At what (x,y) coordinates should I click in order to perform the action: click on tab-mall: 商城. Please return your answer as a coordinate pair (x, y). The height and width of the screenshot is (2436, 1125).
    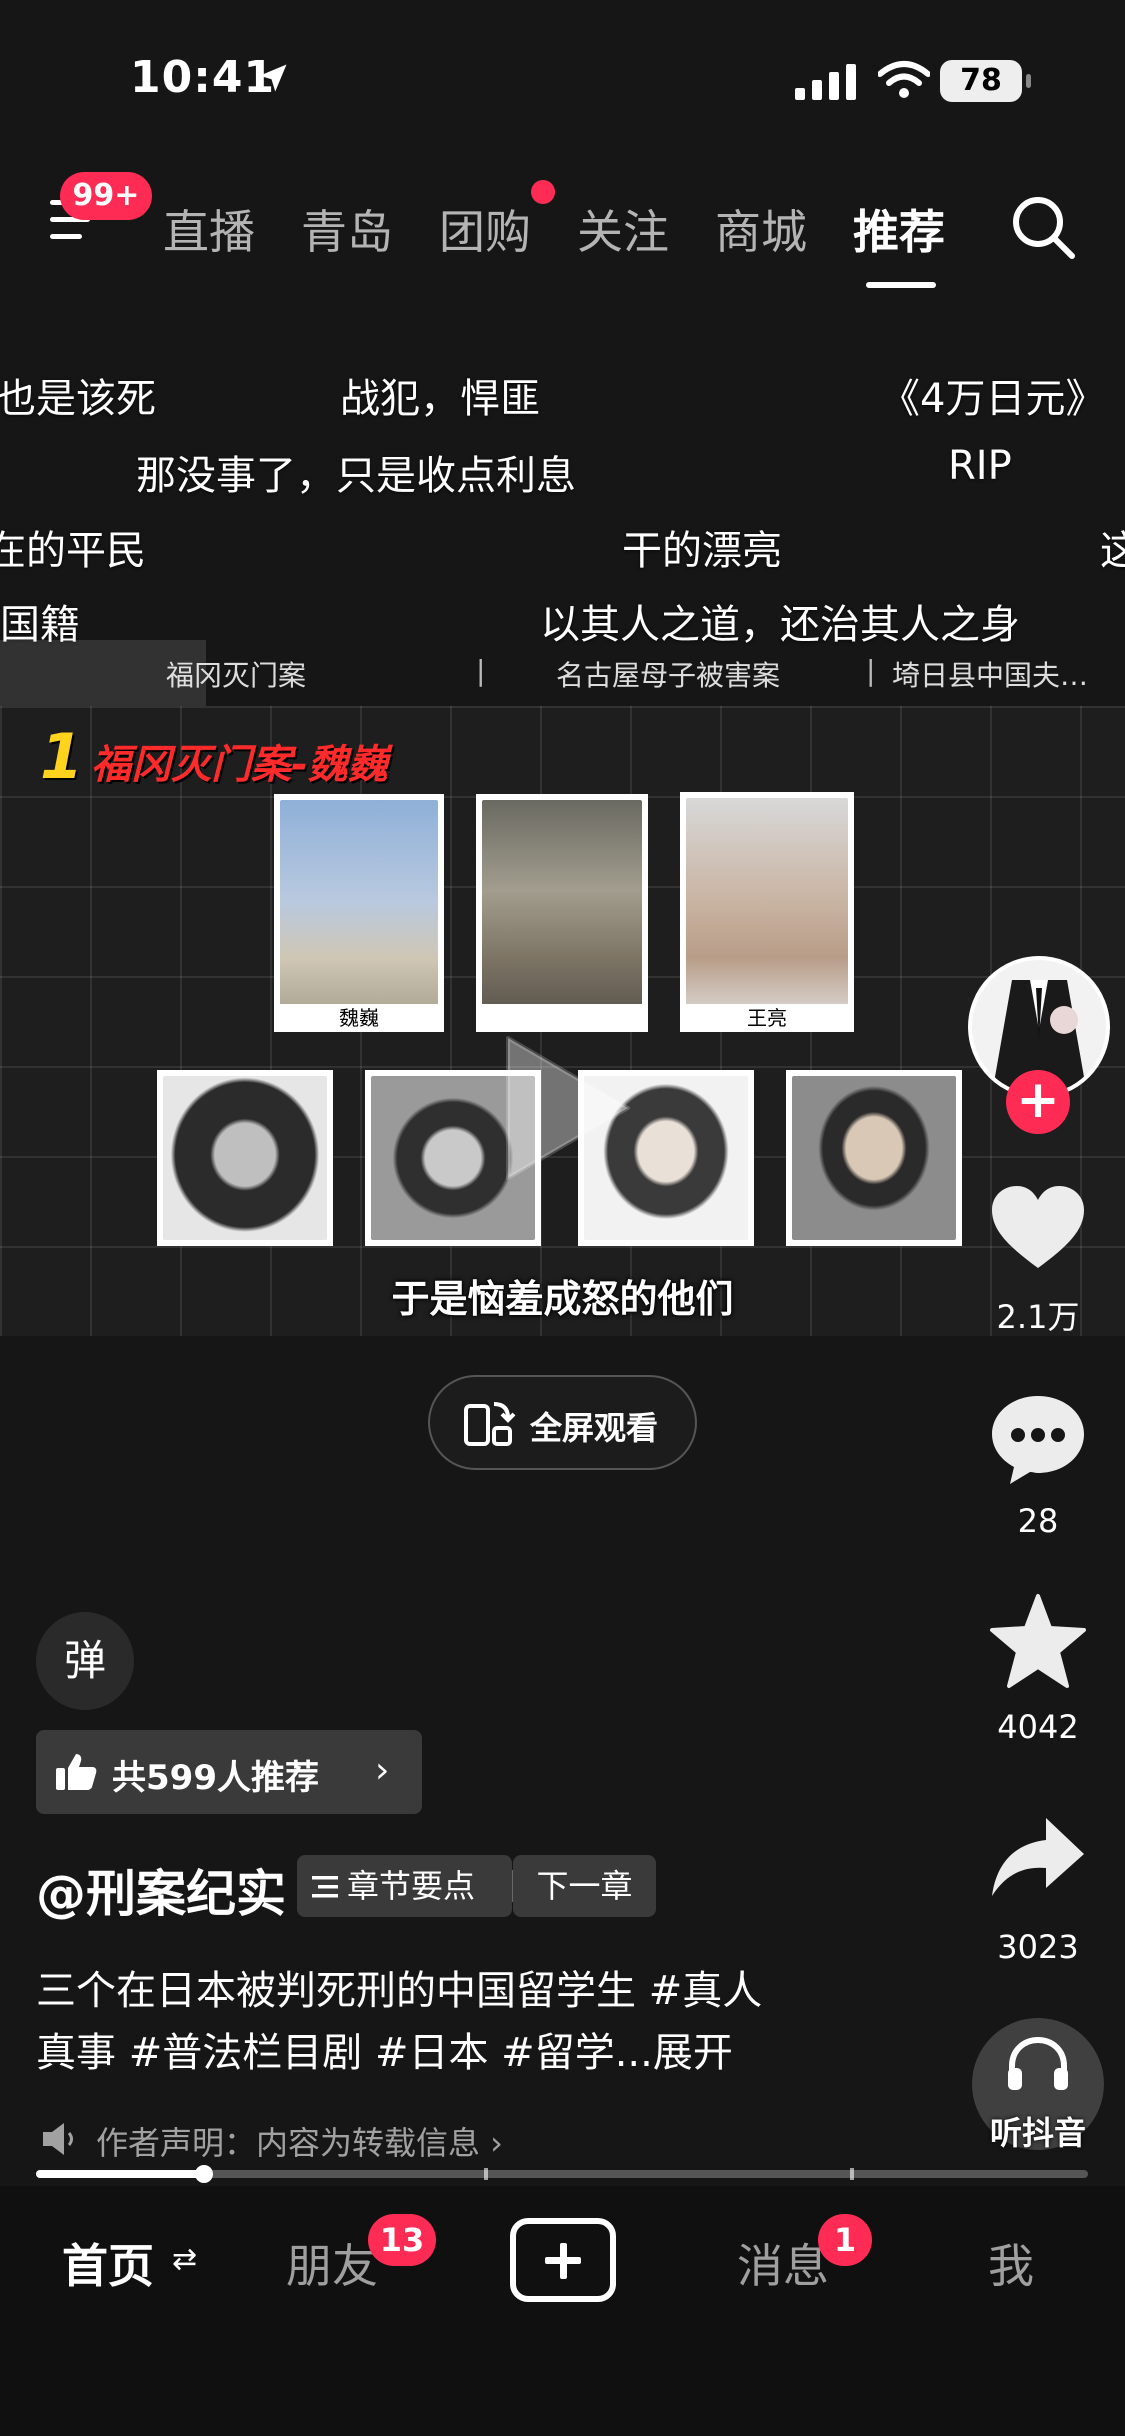
    Looking at the image, I should click on (761, 229).